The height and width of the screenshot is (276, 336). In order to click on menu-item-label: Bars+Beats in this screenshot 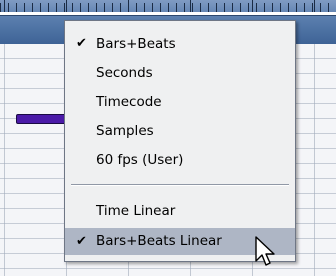, I will do `click(136, 44)`.